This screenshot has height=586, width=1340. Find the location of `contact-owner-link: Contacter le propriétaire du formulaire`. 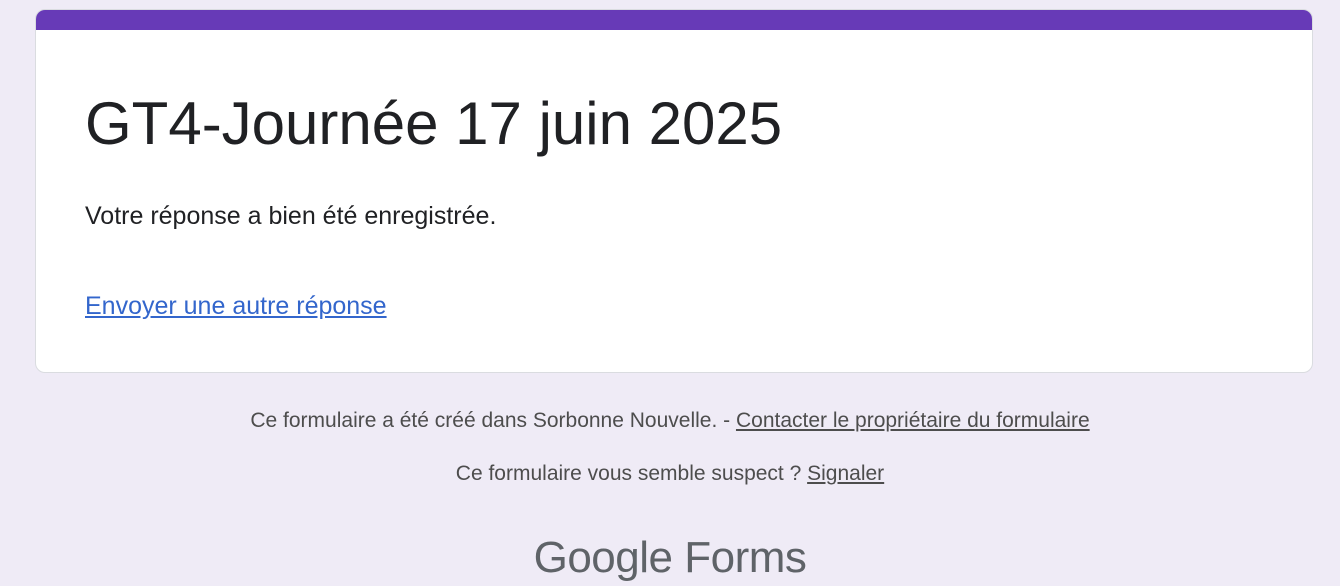

contact-owner-link: Contacter le propriétaire du formulaire is located at coordinates (913, 420).